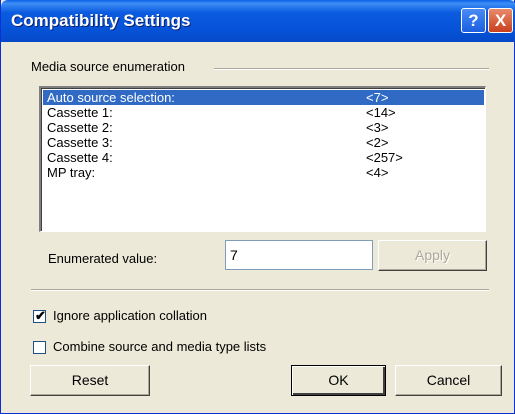 The width and height of the screenshot is (515, 414). What do you see at coordinates (263, 172) in the screenshot?
I see `list-item-mp-tray: MP tray: <4>` at bounding box center [263, 172].